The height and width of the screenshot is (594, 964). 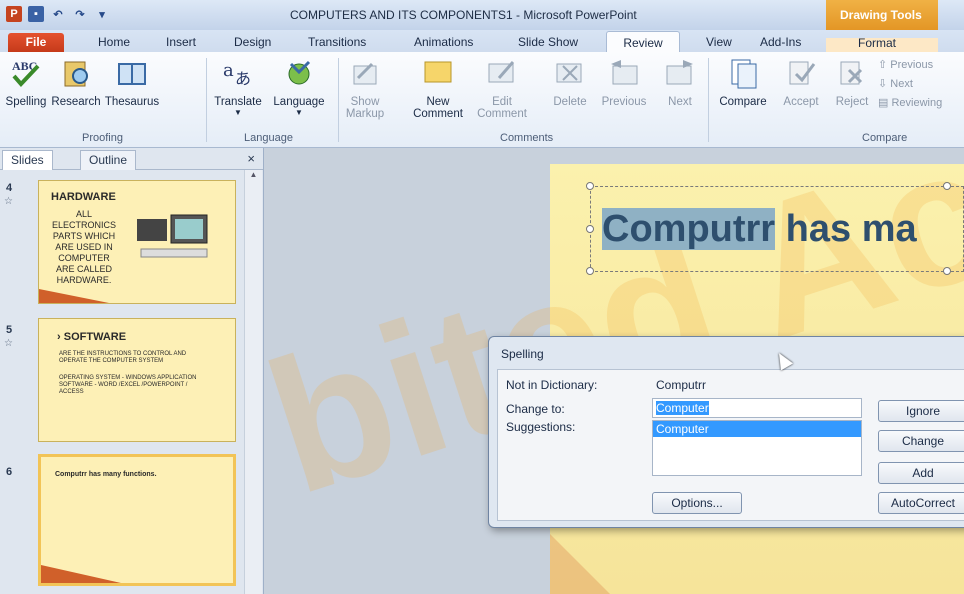 I want to click on tab-insert: Insert, so click(x=181, y=42).